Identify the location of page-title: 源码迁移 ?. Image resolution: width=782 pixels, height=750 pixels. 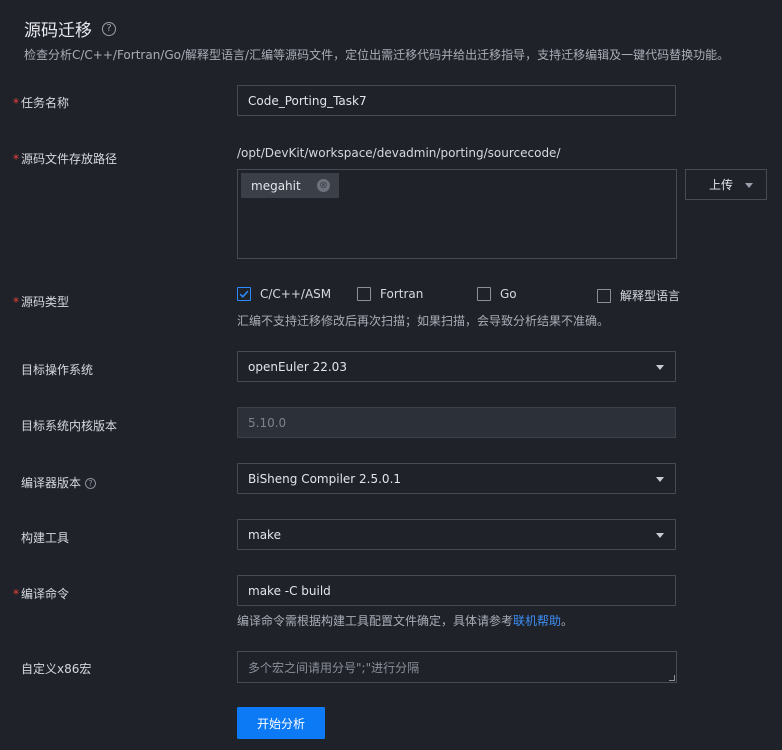
(70, 28).